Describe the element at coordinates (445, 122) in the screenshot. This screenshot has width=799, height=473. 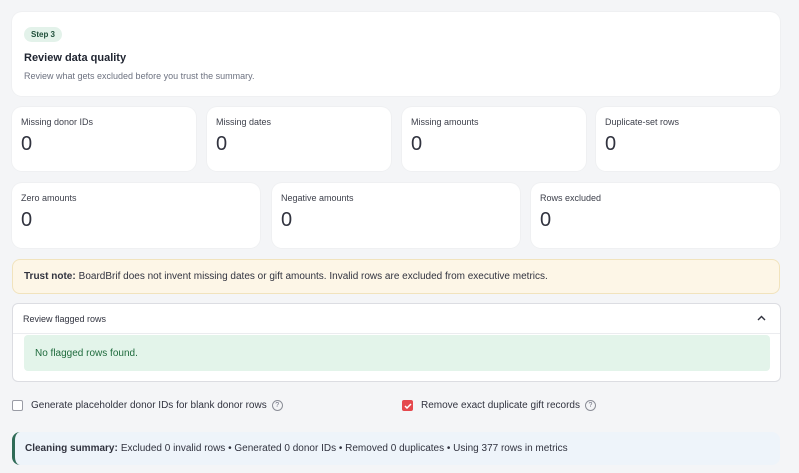
I see `metric-label: Missing amounts` at that location.